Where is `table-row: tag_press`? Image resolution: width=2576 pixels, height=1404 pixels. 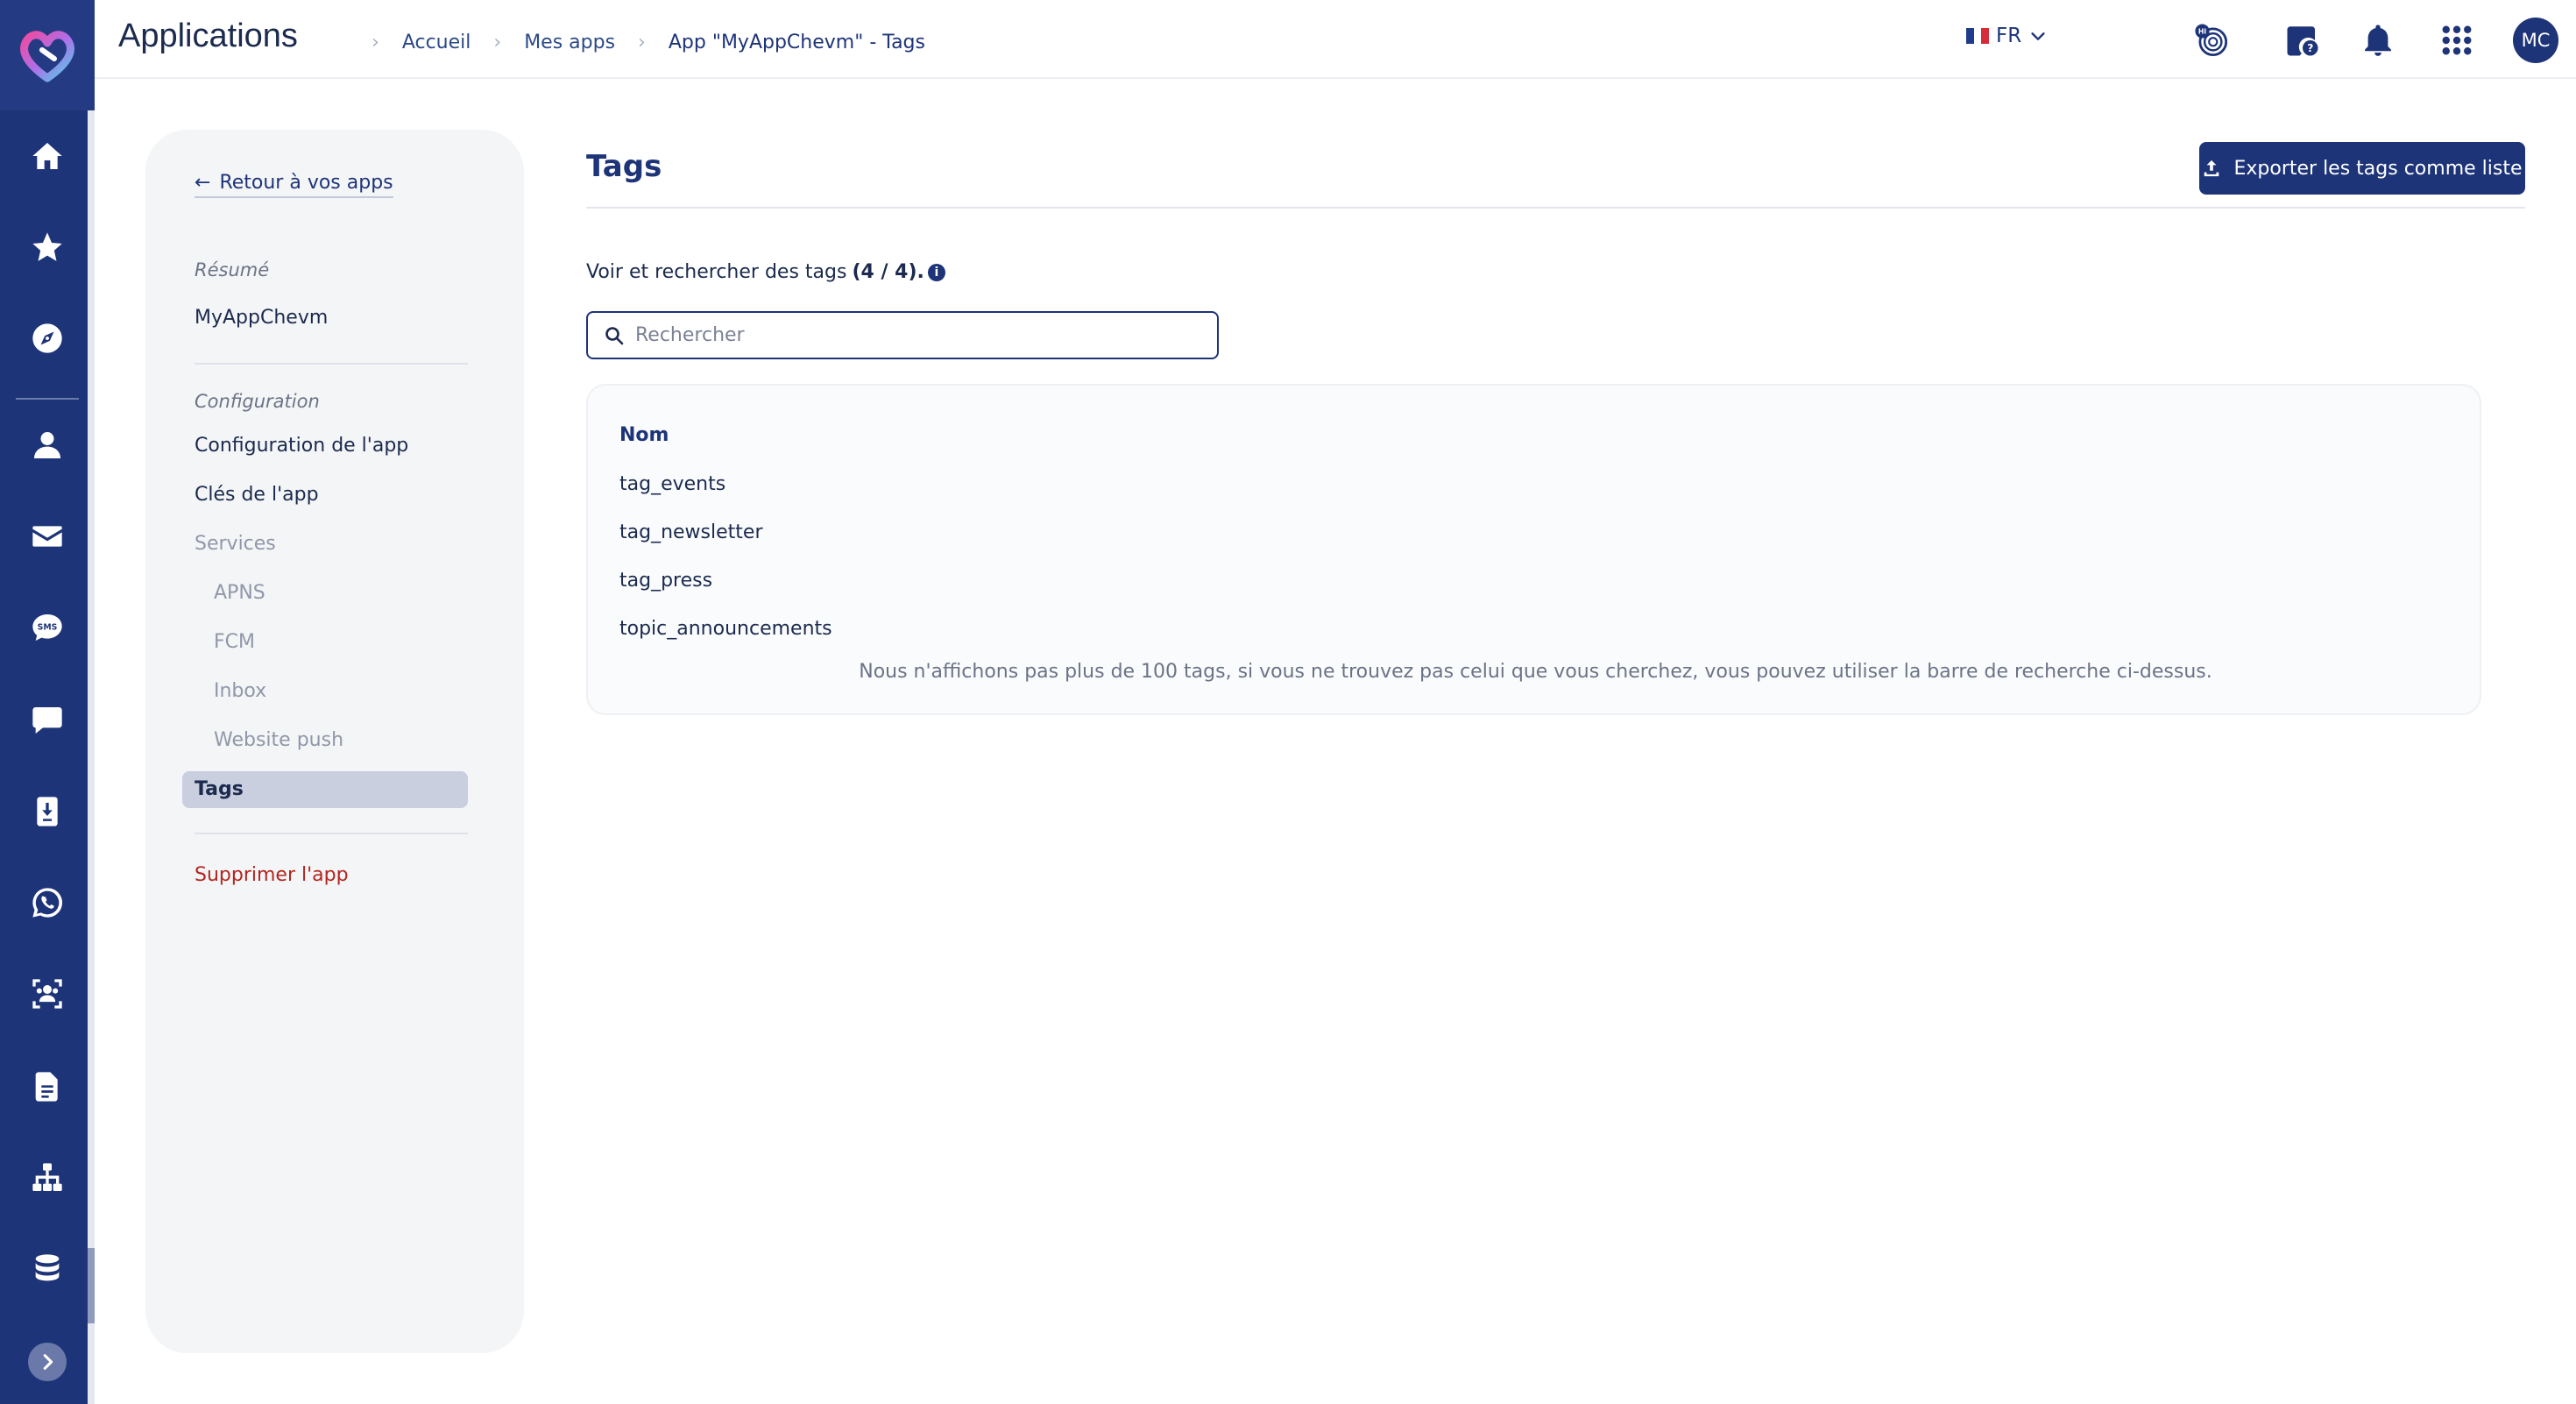
table-row: tag_press is located at coordinates (666, 581).